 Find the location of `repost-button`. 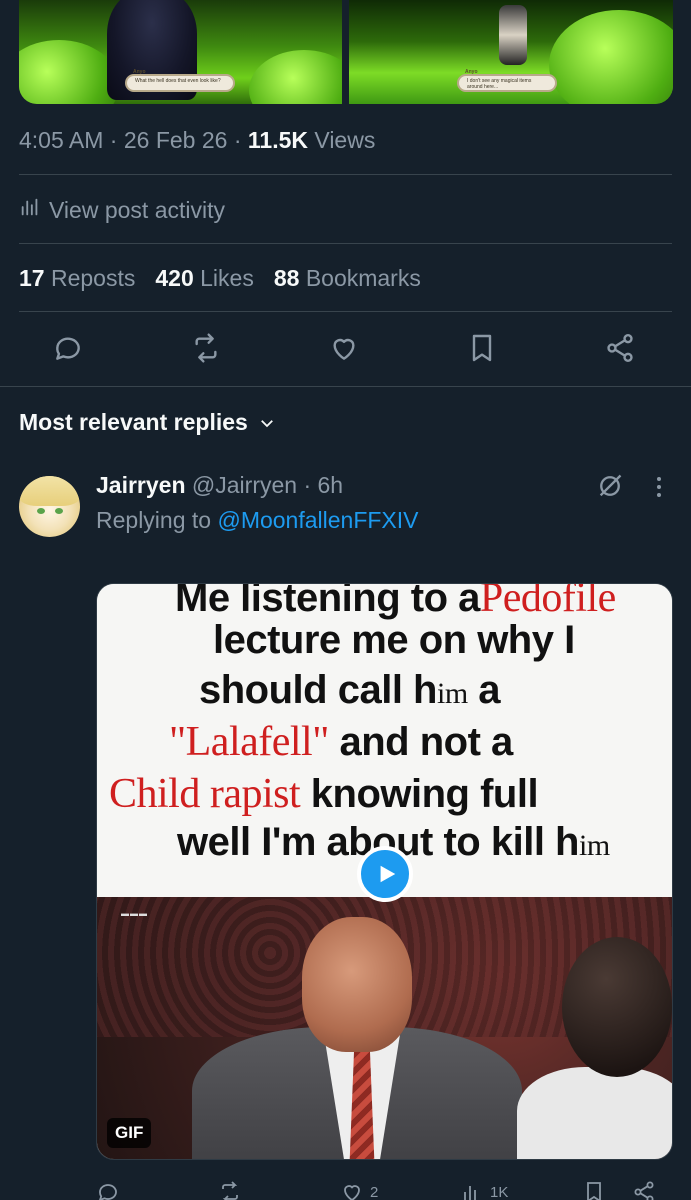

repost-button is located at coordinates (206, 348).